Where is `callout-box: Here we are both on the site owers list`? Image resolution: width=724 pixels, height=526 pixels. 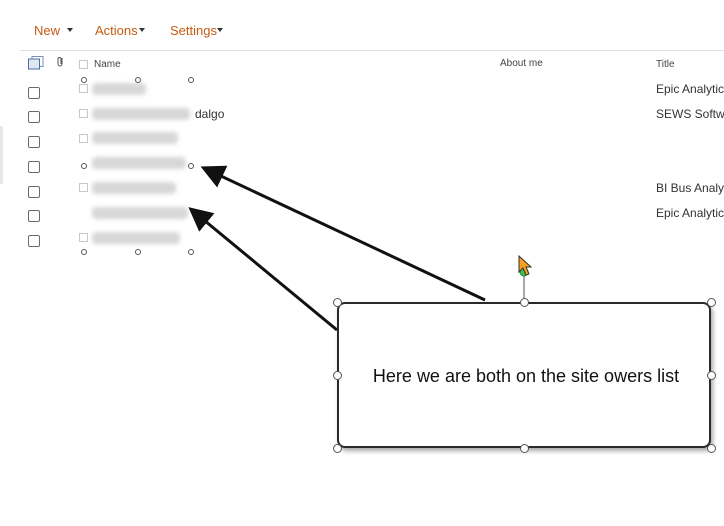 callout-box: Here we are both on the site owers list is located at coordinates (524, 375).